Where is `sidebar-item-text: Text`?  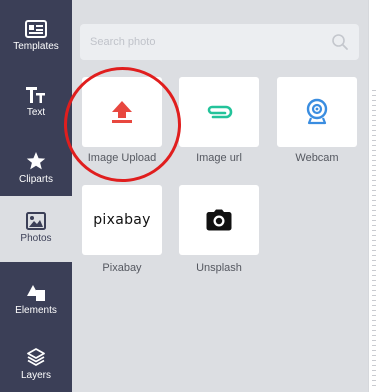 sidebar-item-text: Text is located at coordinates (36, 102).